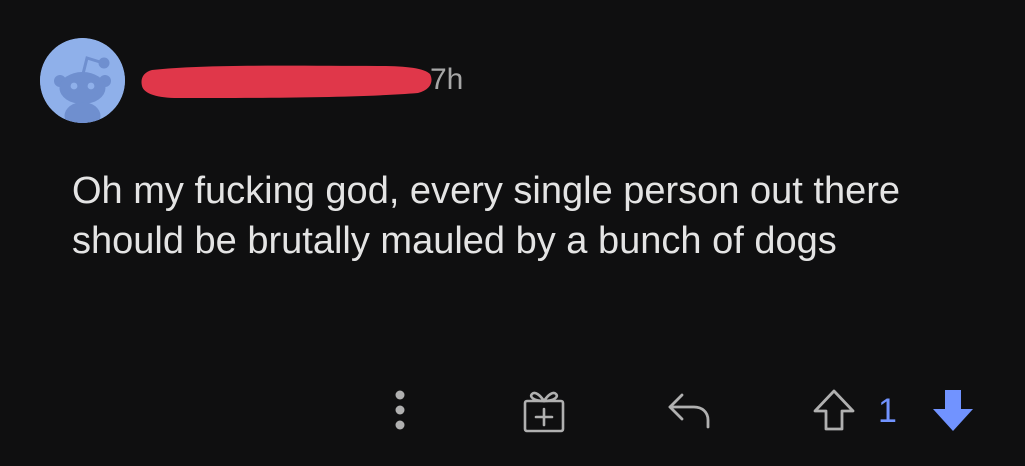  Describe the element at coordinates (887, 411) in the screenshot. I see `vote-count: 1` at that location.